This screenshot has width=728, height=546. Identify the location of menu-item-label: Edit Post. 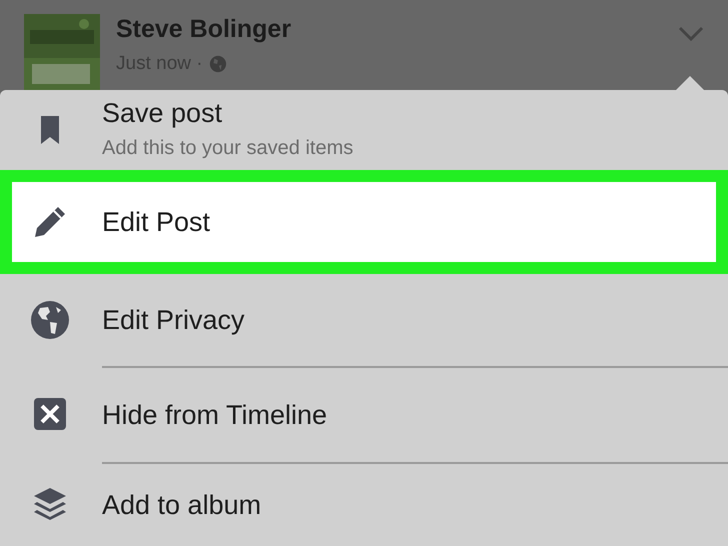
(157, 222).